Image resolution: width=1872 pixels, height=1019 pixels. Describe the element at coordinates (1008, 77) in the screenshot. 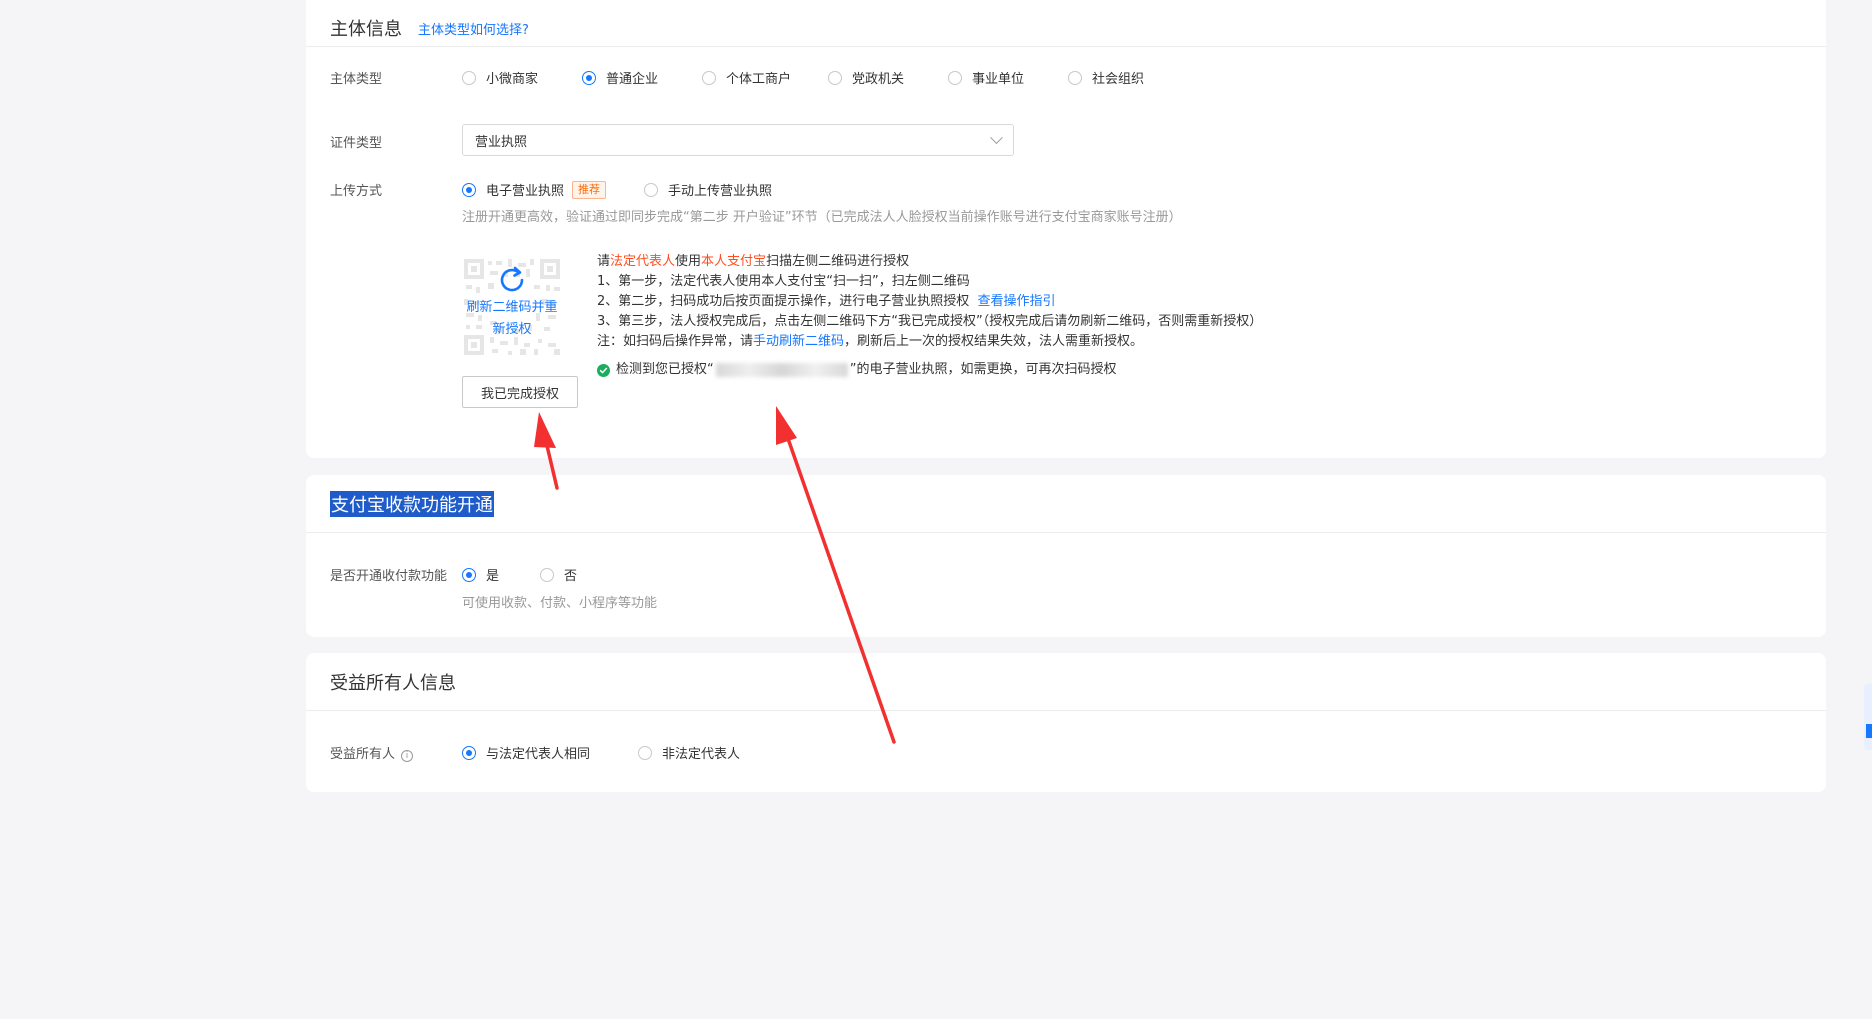

I see `radio-subject-institution: 事业单位` at that location.